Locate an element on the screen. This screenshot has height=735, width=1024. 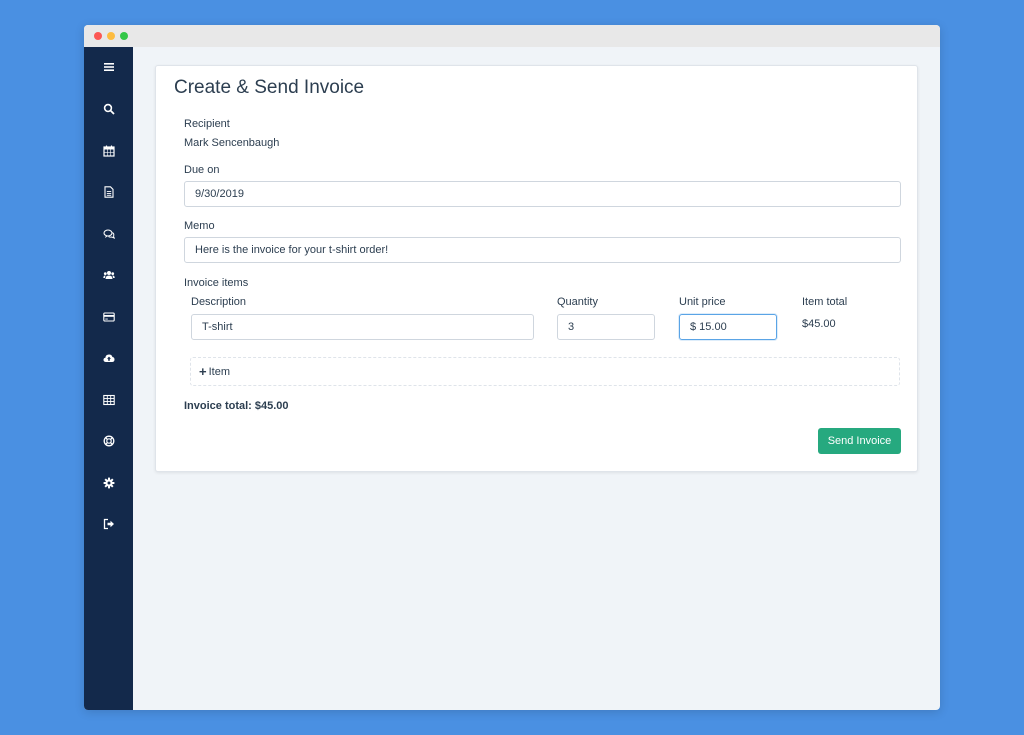
table-icon is located at coordinates (108, 400).